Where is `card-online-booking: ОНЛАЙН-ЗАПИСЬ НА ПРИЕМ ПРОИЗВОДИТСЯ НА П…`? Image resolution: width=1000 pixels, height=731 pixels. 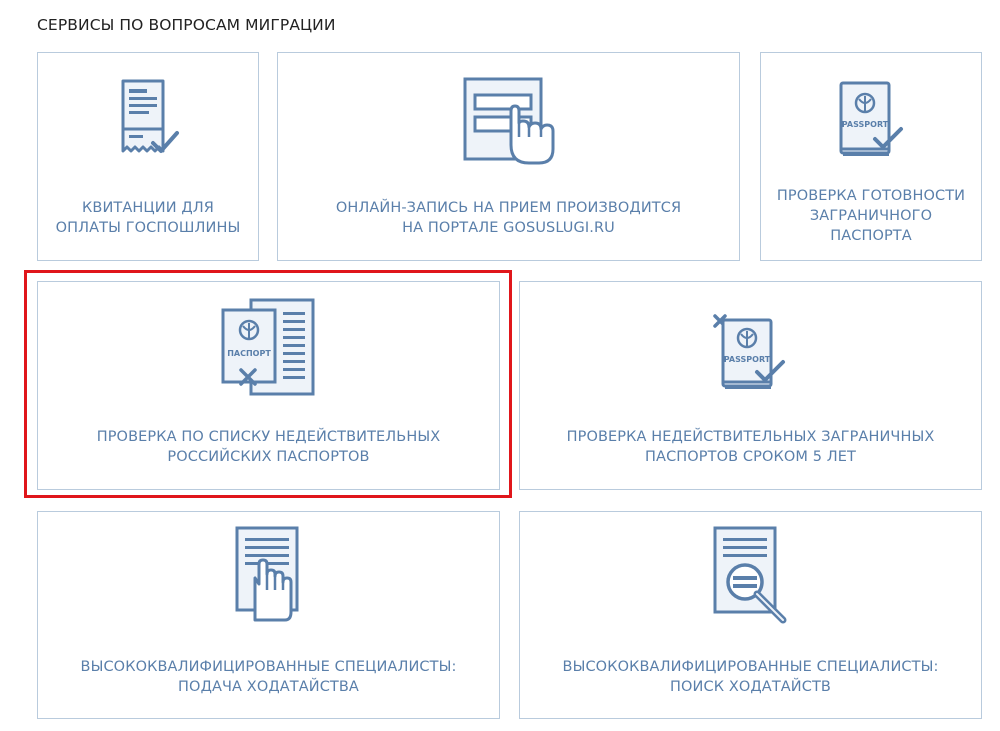
card-online-booking: ОНЛАЙН-ЗАПИСЬ НА ПРИЕМ ПРОИЗВОДИТСЯ НА П… is located at coordinates (508, 156).